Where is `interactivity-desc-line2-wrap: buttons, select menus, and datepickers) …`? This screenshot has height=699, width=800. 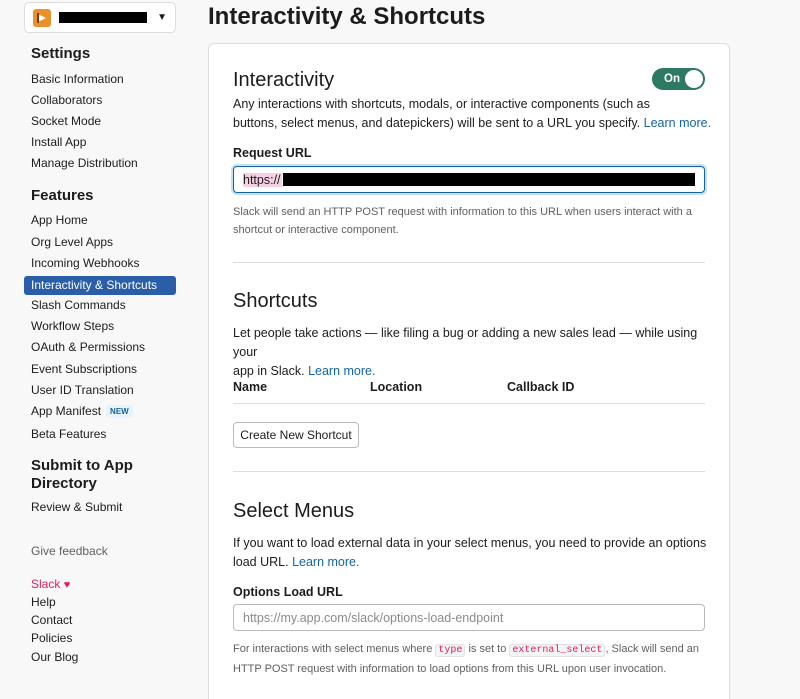 interactivity-desc-line2-wrap: buttons, select menus, and datepickers) … is located at coordinates (473, 123).